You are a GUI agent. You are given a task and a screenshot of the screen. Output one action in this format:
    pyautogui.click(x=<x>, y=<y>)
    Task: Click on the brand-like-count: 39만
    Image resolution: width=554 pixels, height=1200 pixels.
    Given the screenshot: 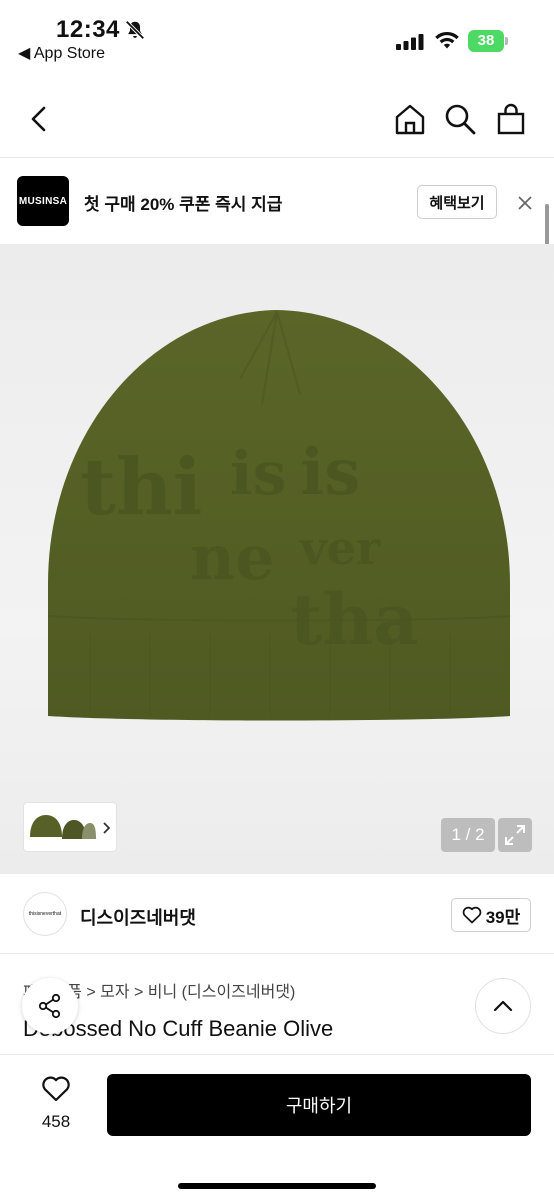 What is the action you would take?
    pyautogui.click(x=503, y=917)
    